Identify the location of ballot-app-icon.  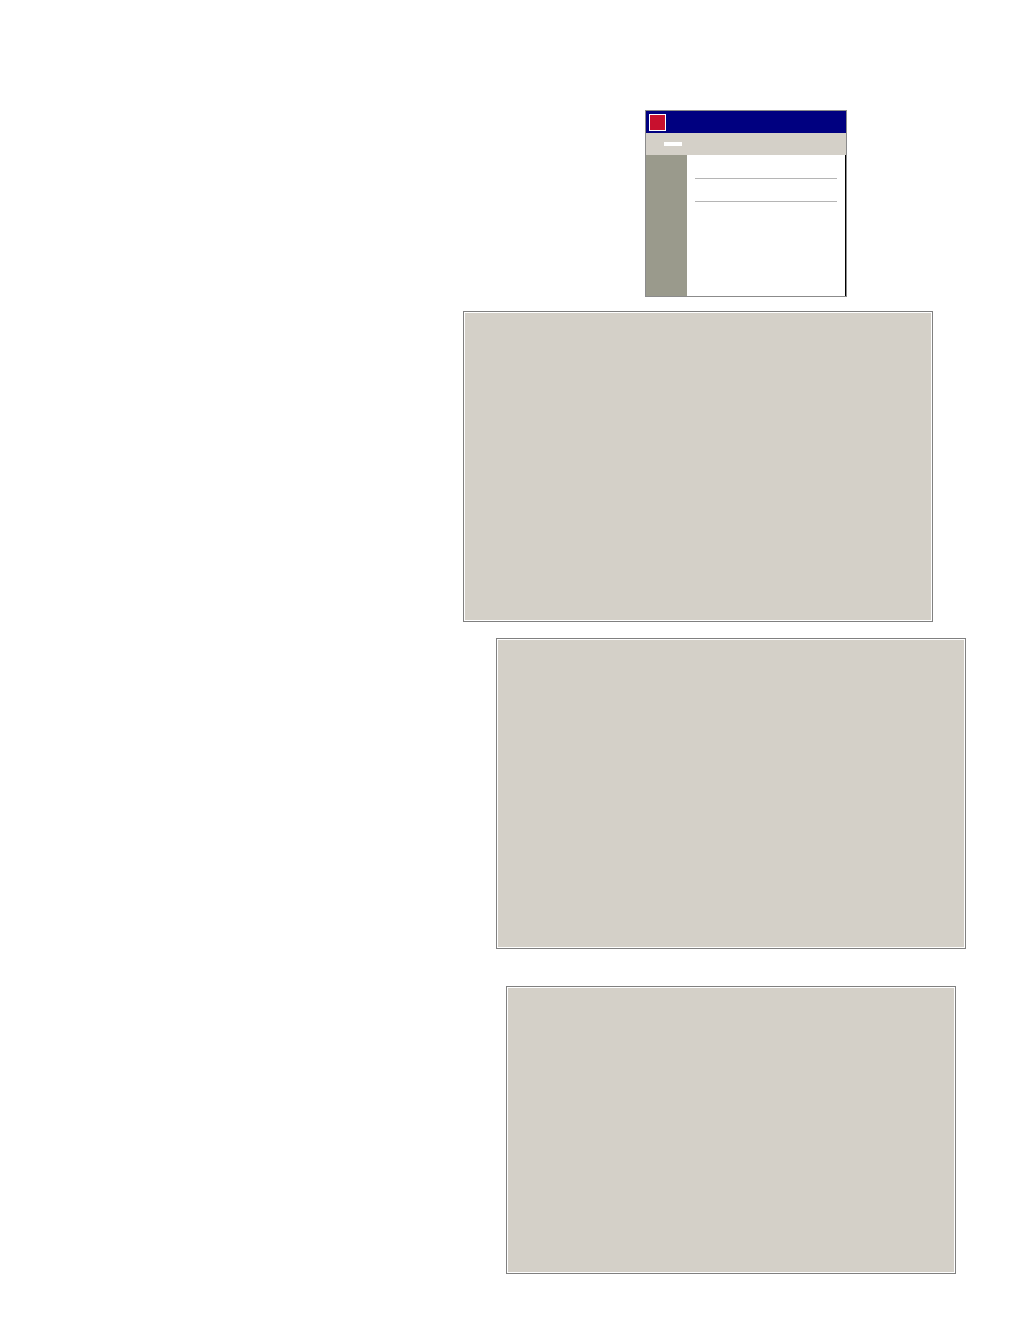
(657, 122).